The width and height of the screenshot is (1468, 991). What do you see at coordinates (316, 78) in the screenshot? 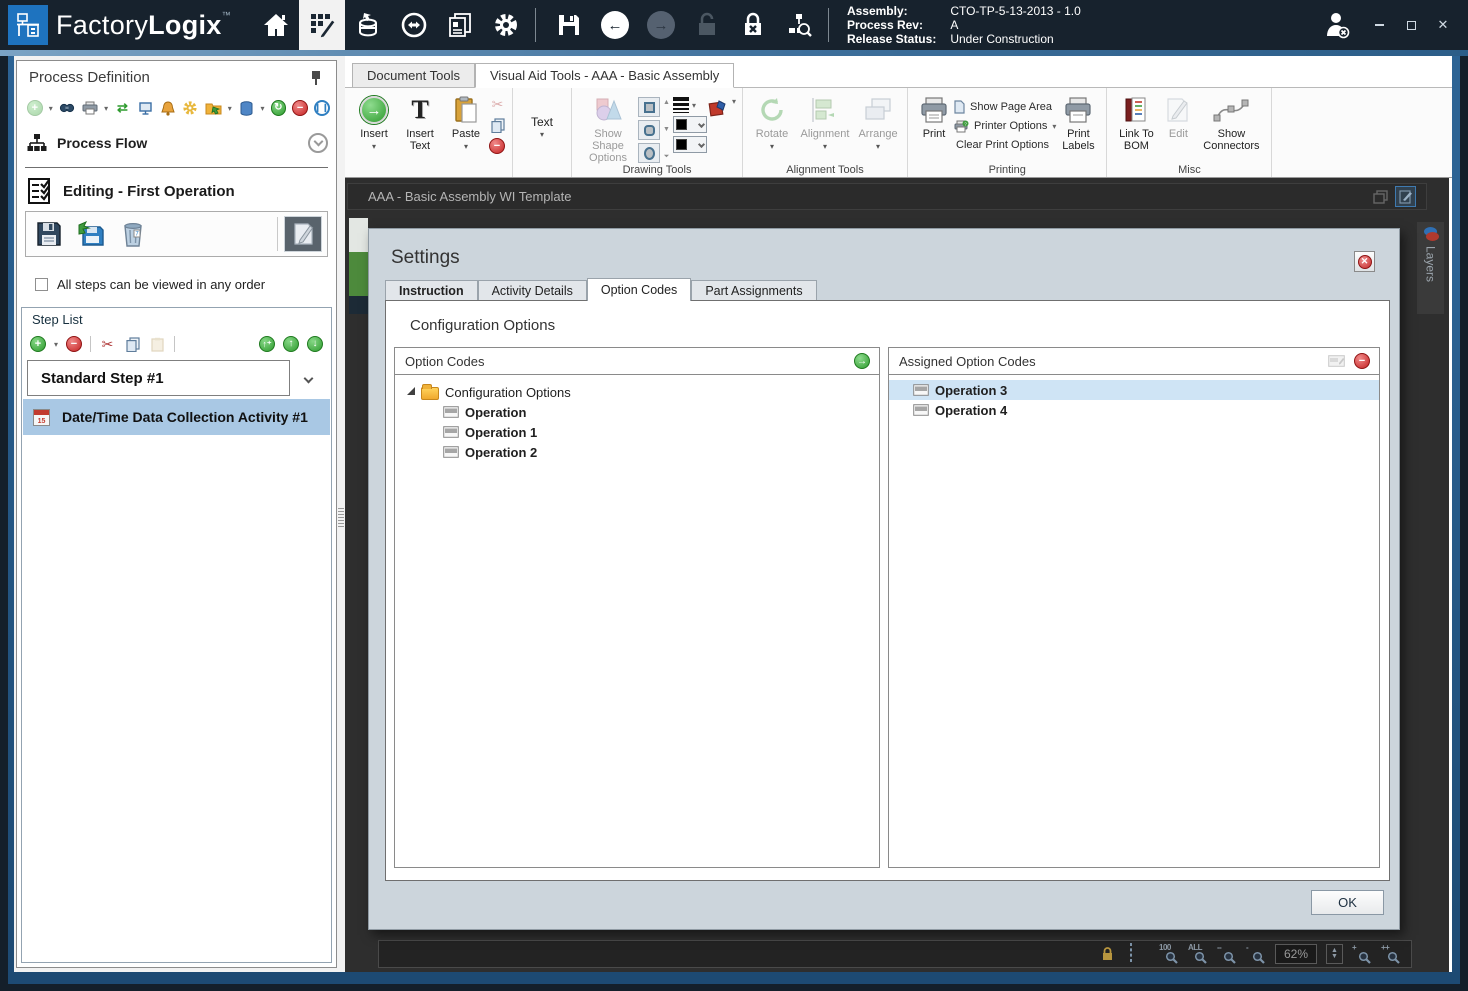
I see `pin-icon` at bounding box center [316, 78].